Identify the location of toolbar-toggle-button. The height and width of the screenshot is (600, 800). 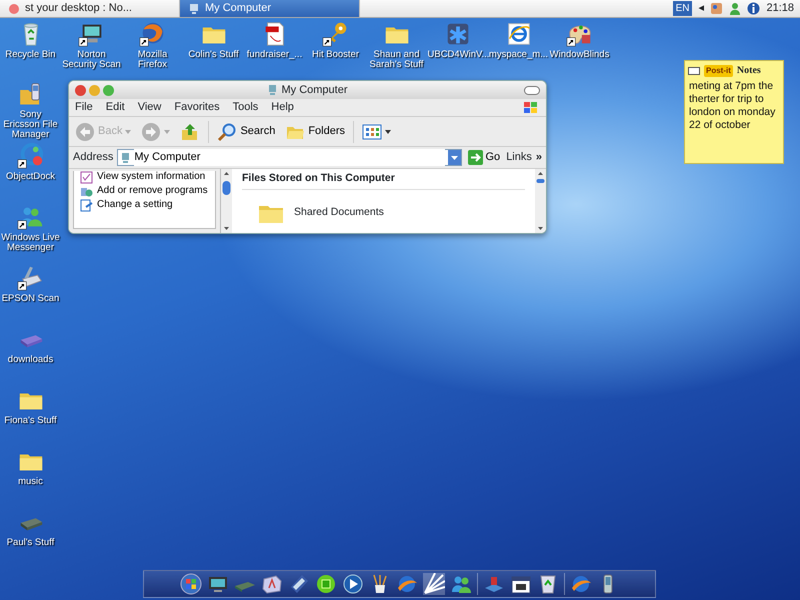
(532, 90).